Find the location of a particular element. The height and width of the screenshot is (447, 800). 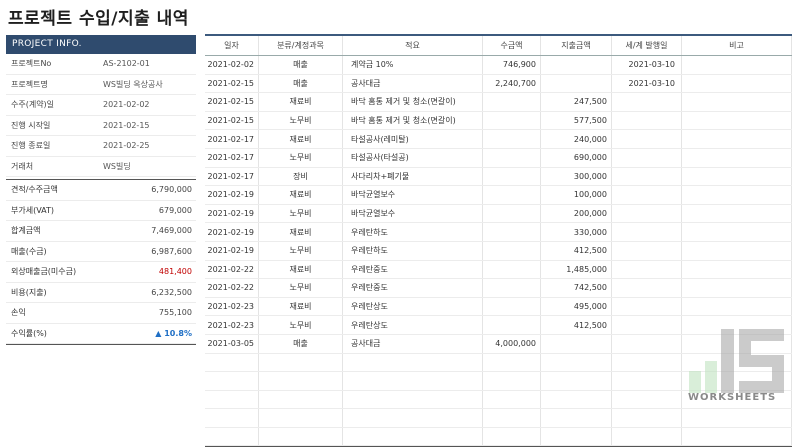

cell-category: 매출 is located at coordinates (301, 343).